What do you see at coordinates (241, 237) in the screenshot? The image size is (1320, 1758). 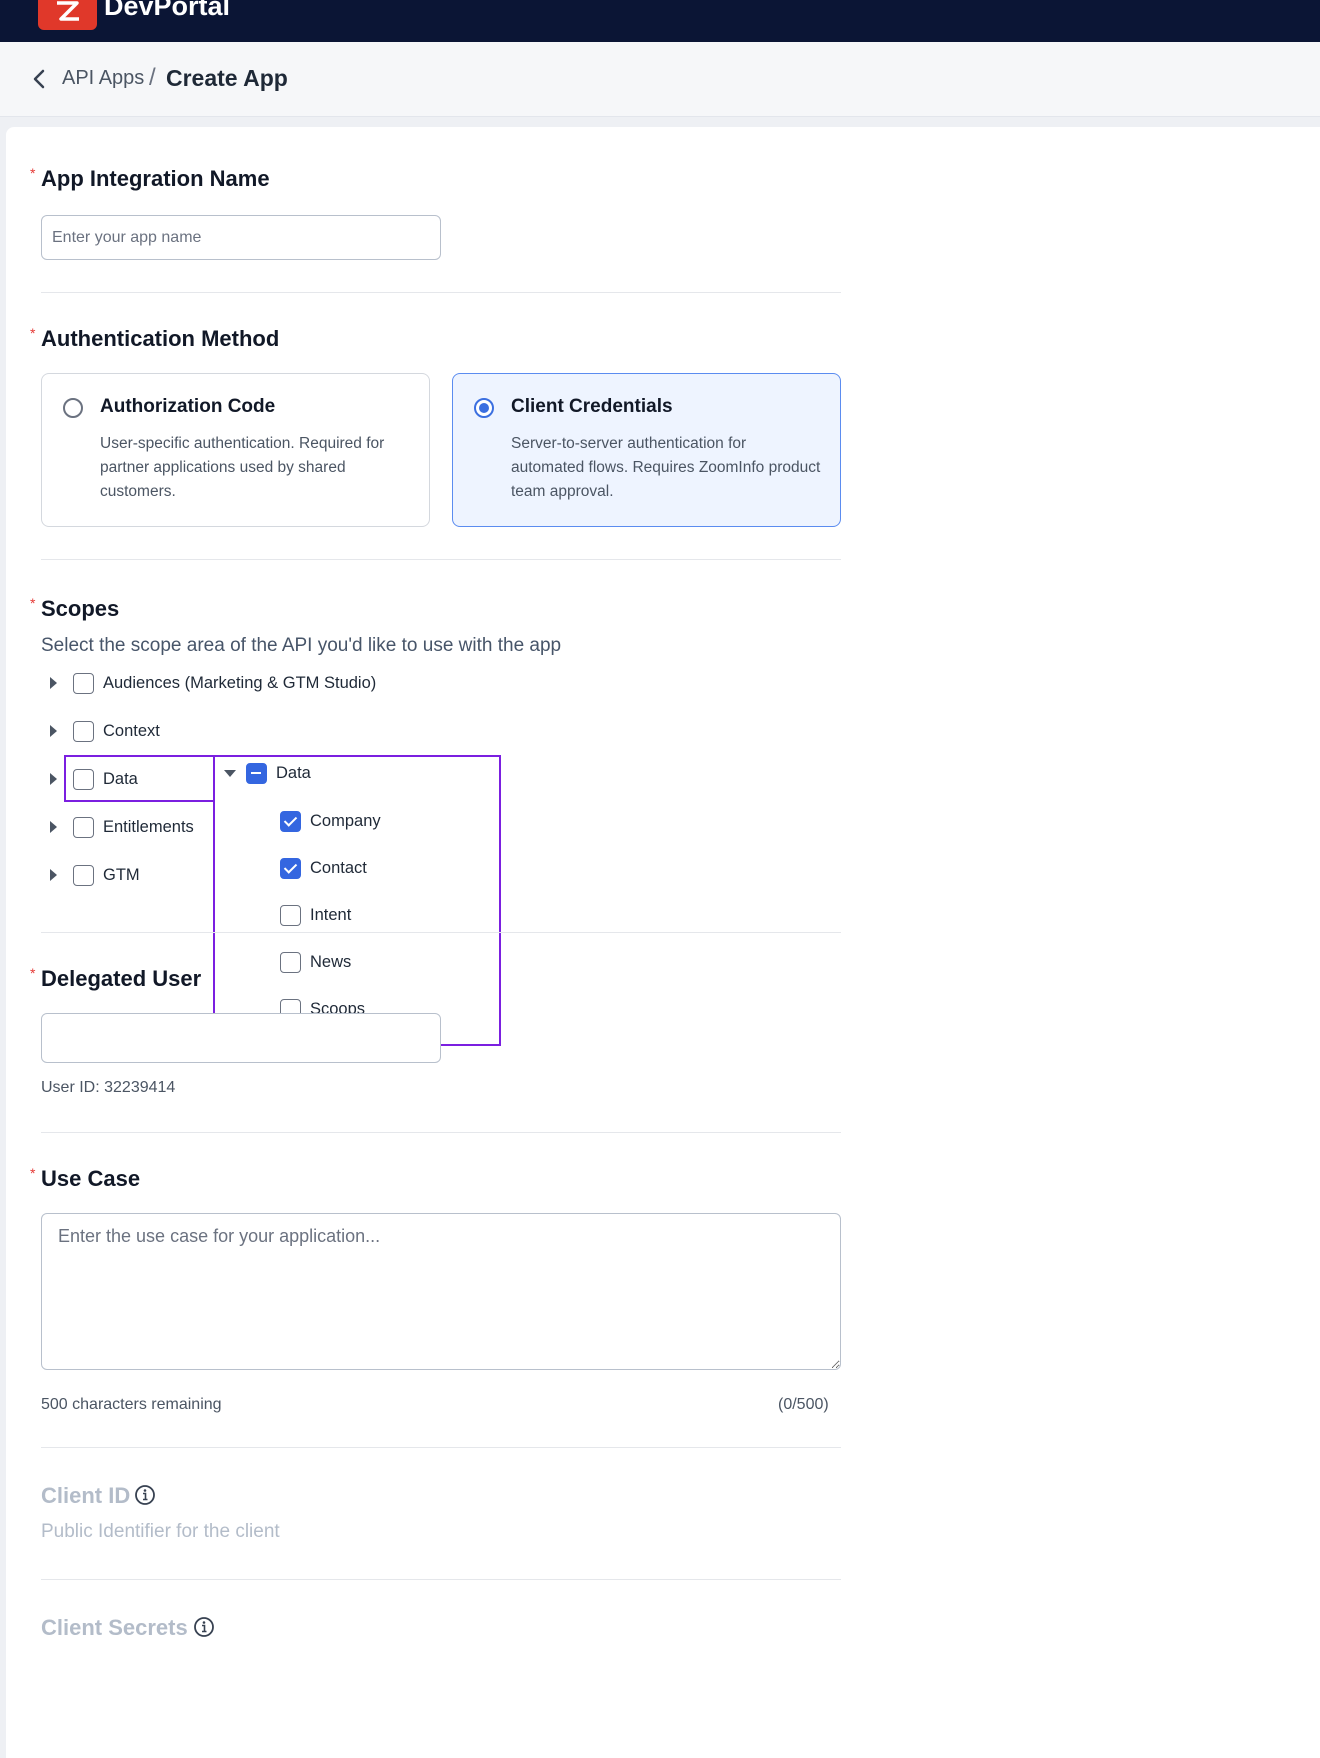 I see `app-name-input` at bounding box center [241, 237].